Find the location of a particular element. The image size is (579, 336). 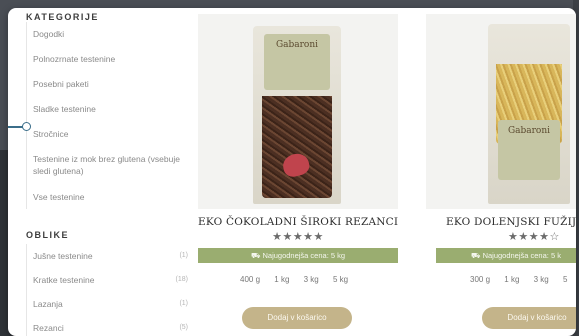

weight-option: 5 kg is located at coordinates (340, 279).